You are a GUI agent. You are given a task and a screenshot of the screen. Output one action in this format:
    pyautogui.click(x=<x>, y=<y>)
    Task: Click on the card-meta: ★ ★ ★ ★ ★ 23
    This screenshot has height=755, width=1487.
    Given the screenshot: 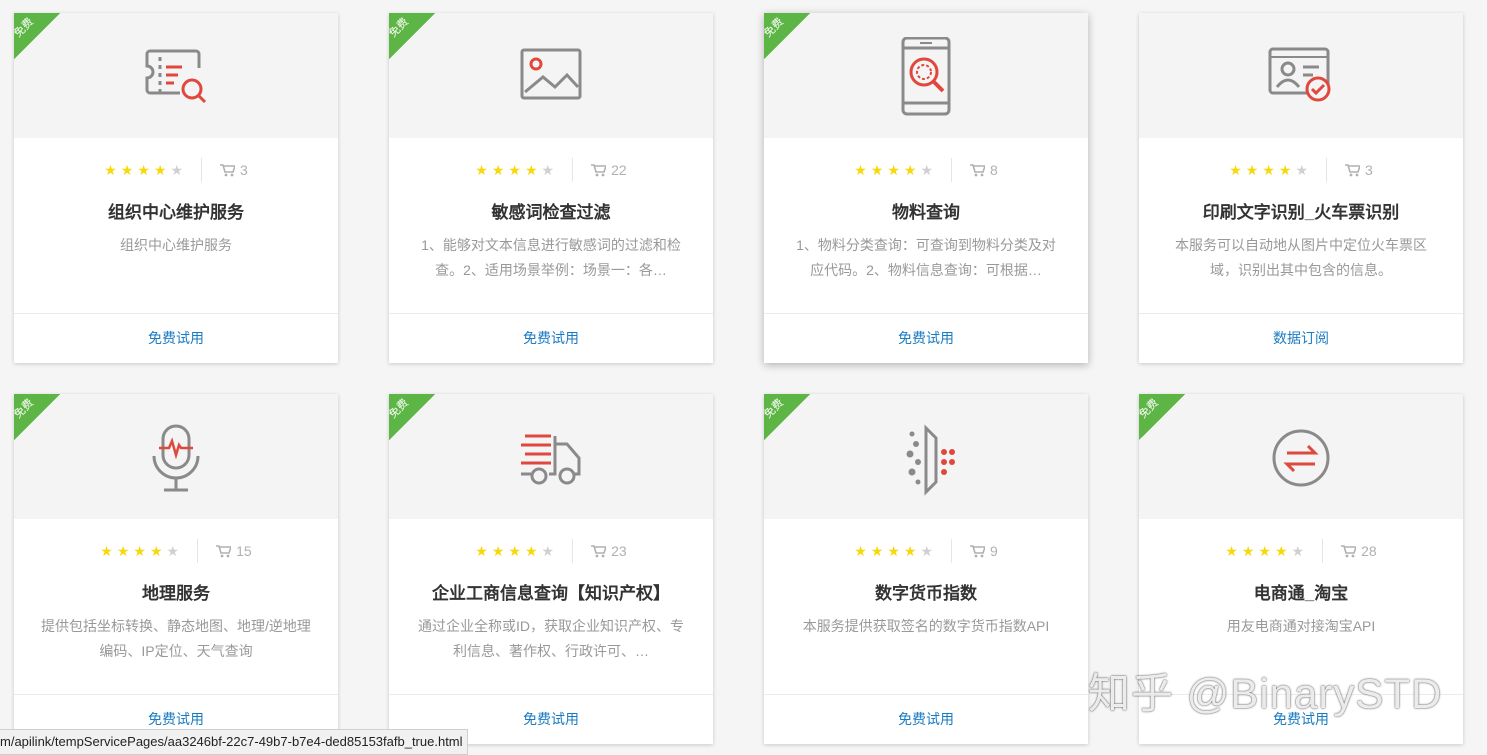 What is the action you would take?
    pyautogui.click(x=551, y=551)
    